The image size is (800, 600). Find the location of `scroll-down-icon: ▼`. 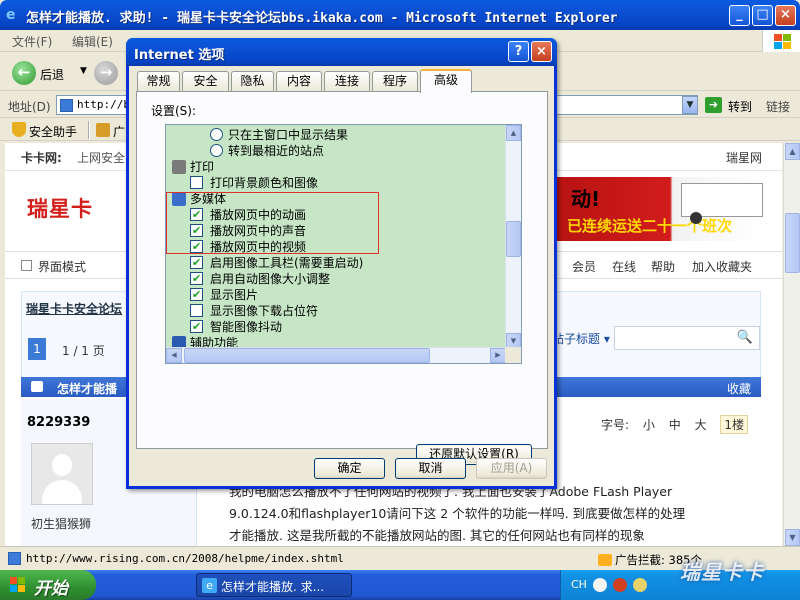

scroll-down-icon: ▼ is located at coordinates (792, 537).